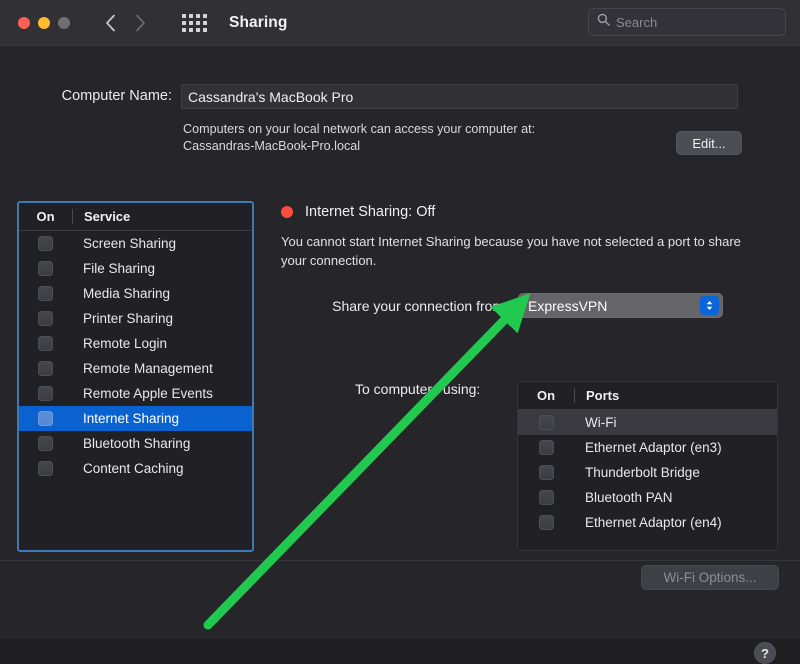  I want to click on computer-name-input, so click(459, 96).